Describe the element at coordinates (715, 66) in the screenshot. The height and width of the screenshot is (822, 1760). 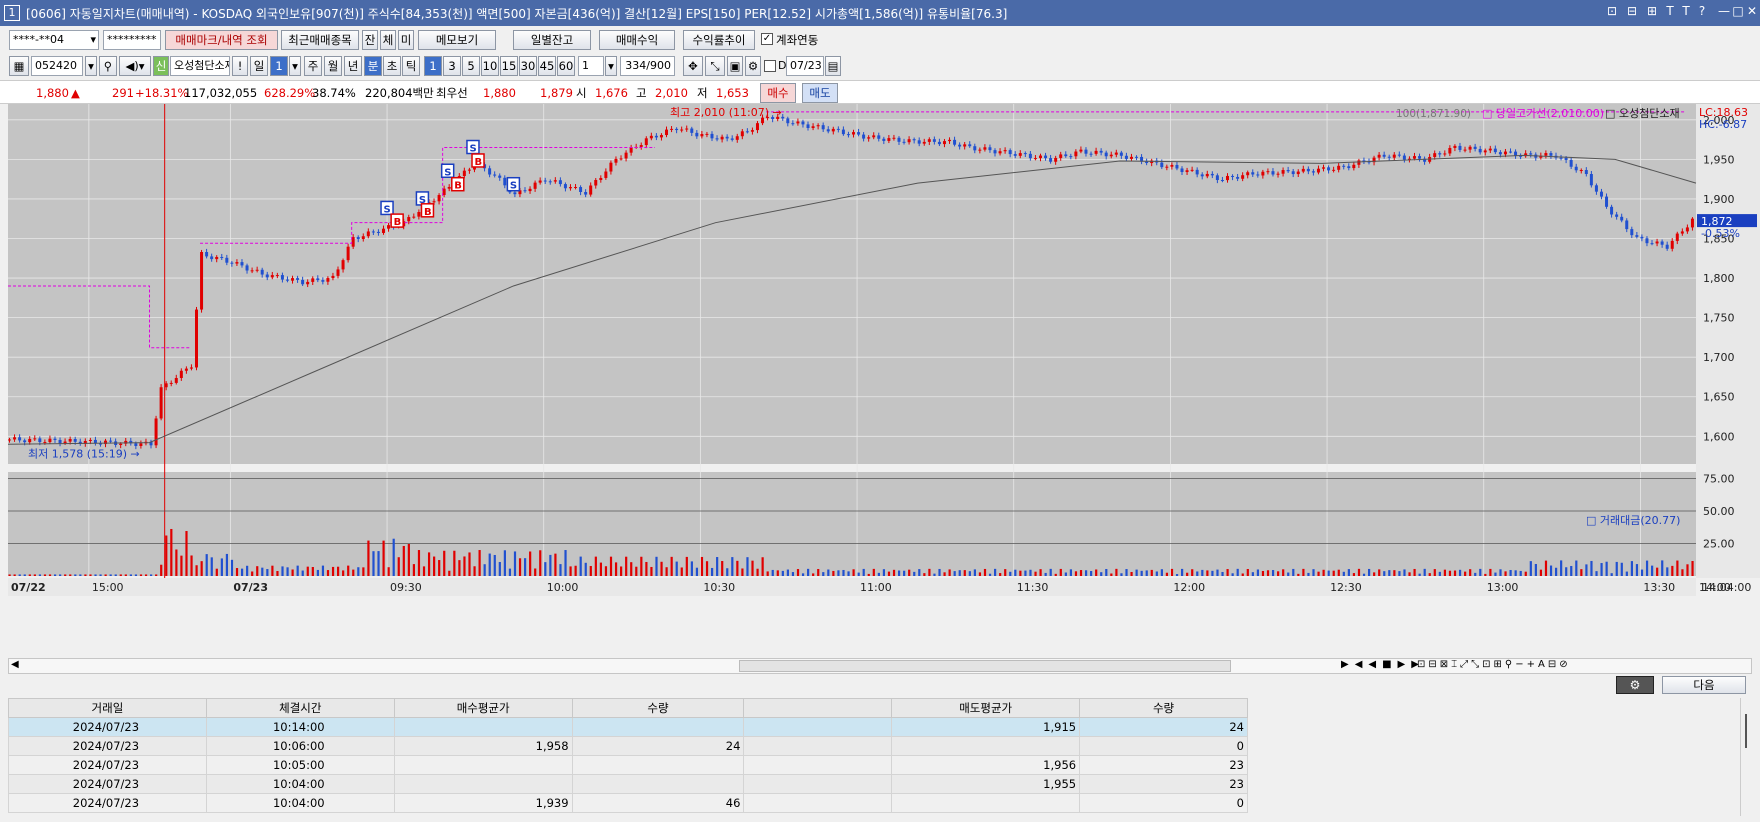
I see `draw-icon: ⤡` at that location.